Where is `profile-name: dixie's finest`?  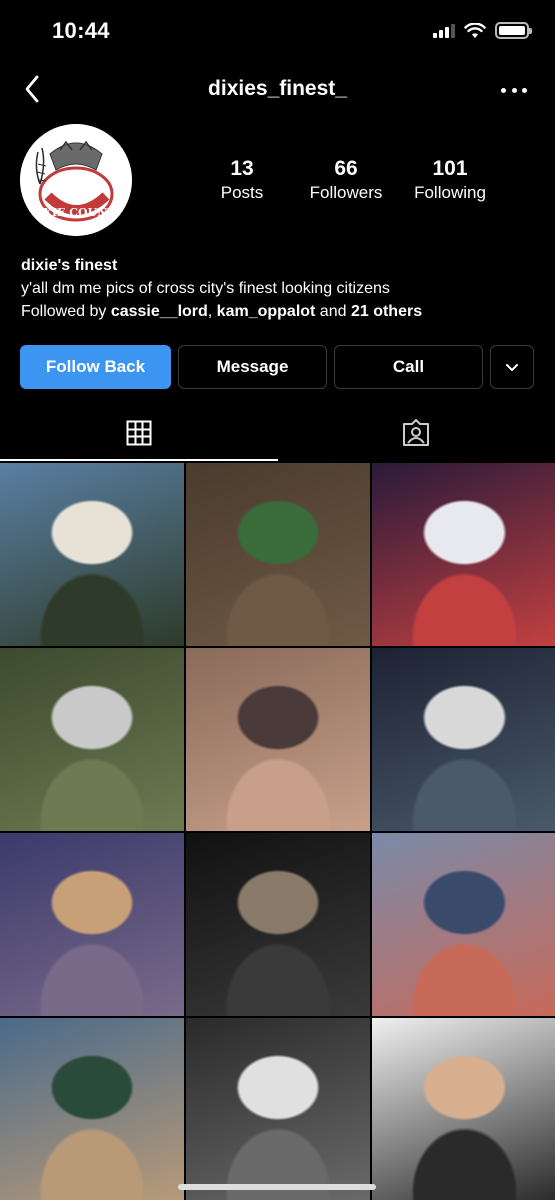 profile-name: dixie's finest is located at coordinates (69, 265).